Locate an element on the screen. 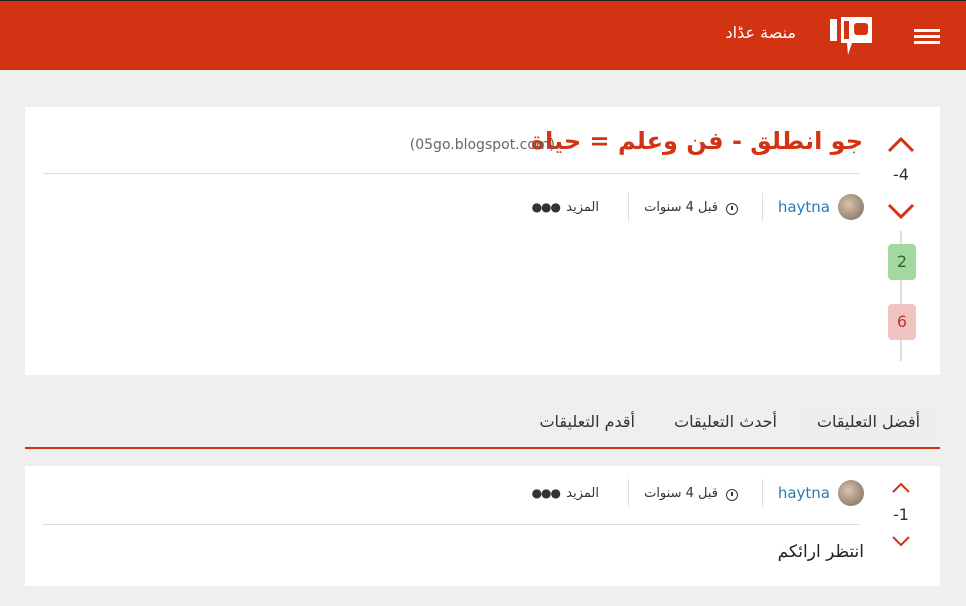 Image resolution: width=966 pixels, height=606 pixels. post-time: قبل 4 سنوات is located at coordinates (681, 207).